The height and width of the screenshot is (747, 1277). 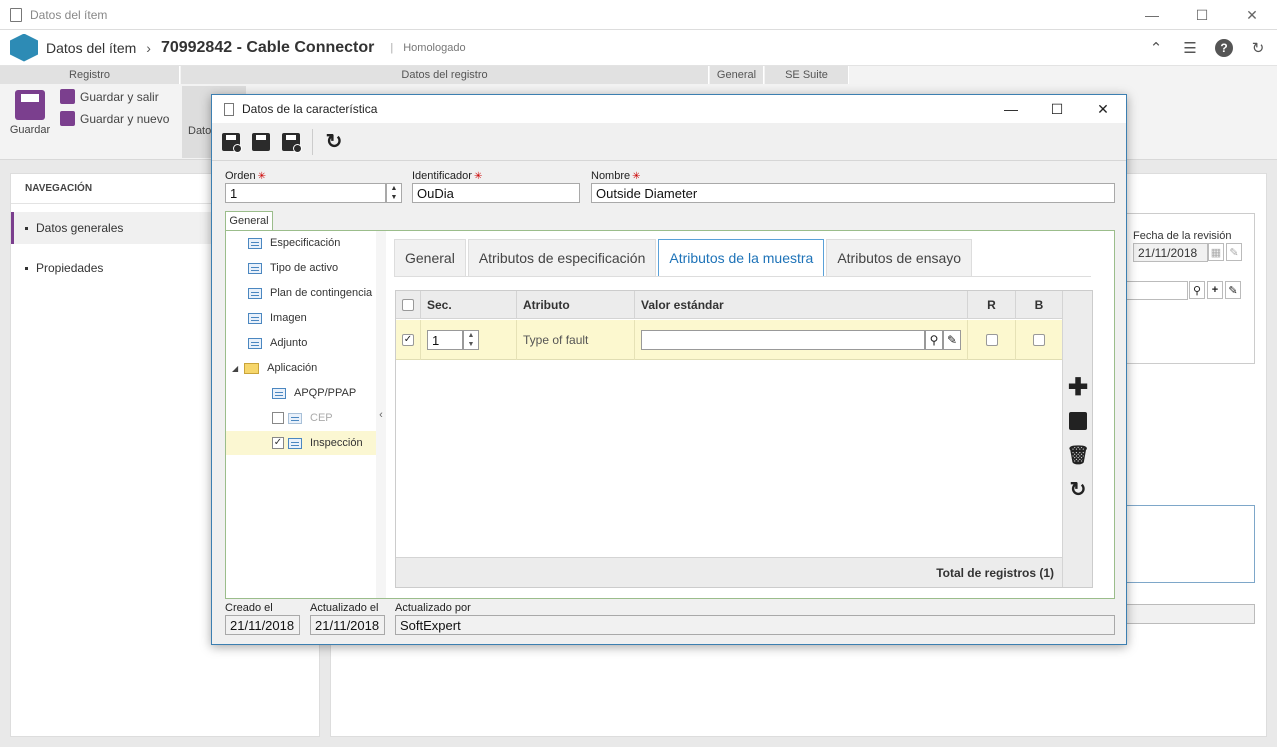 I want to click on seq-stepper: ▲ ▼, so click(x=471, y=340).